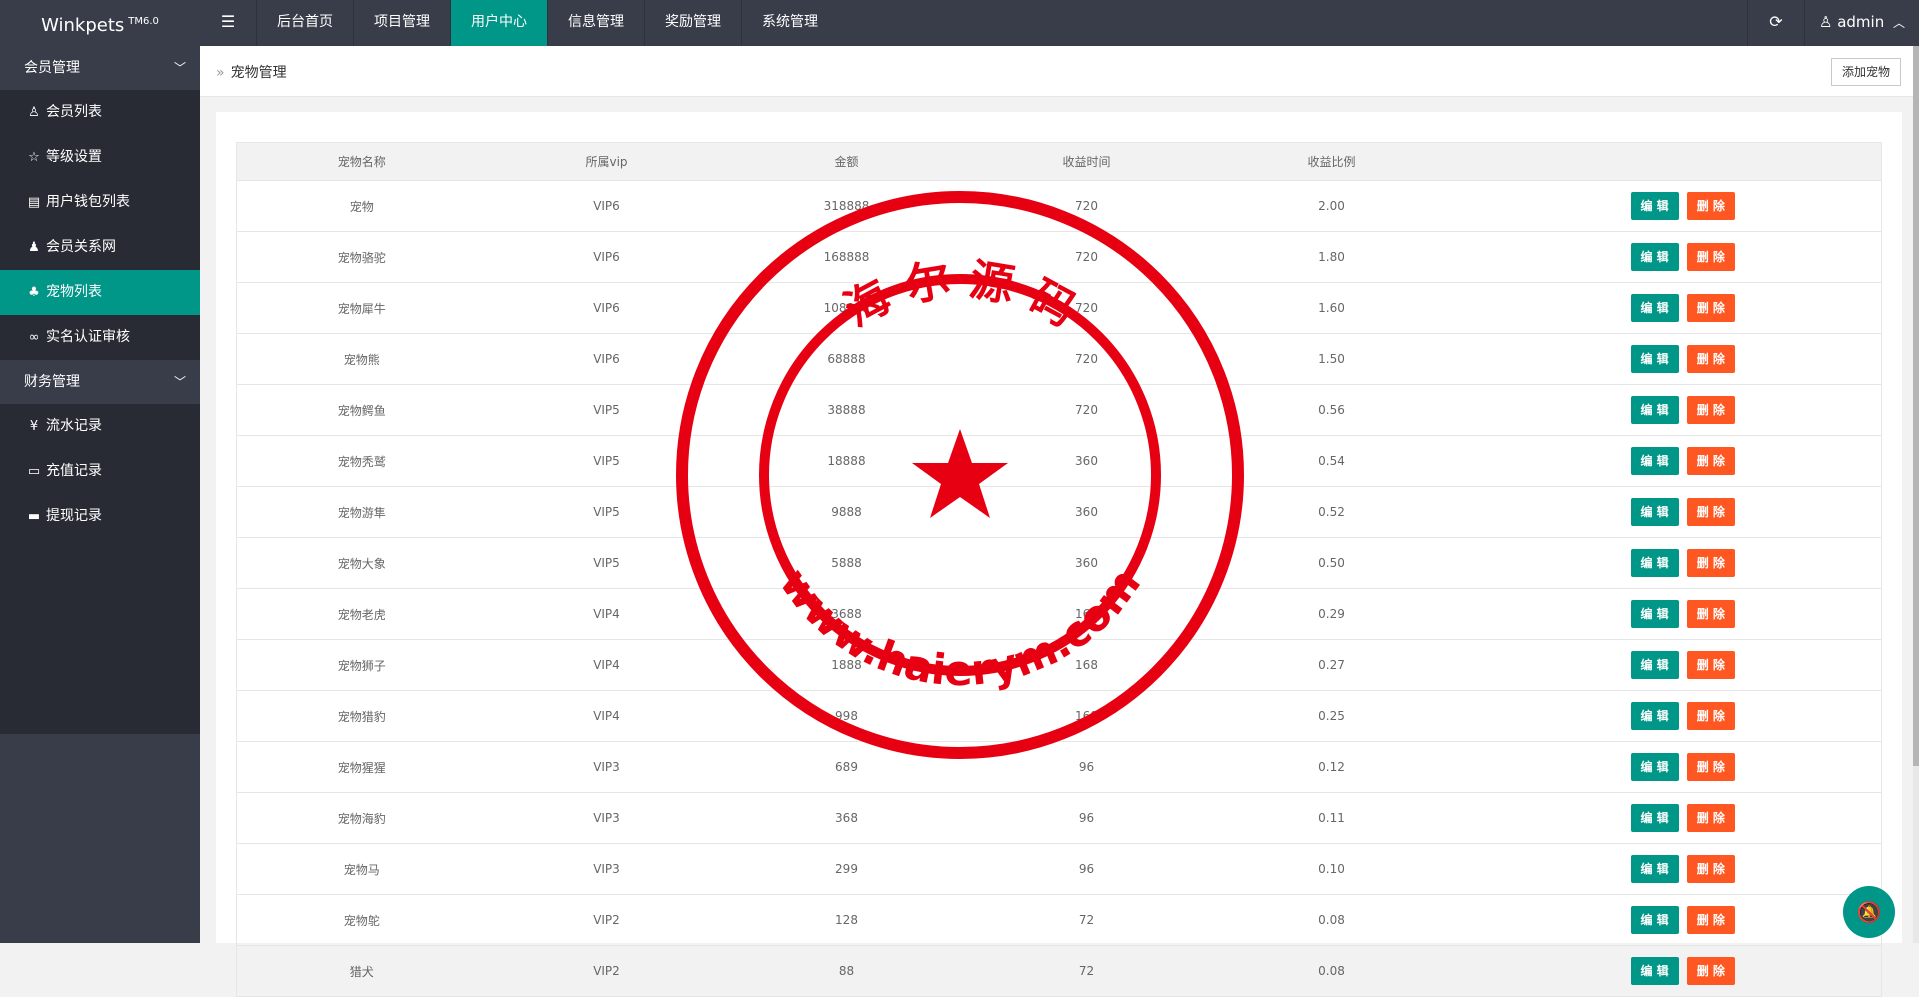 This screenshot has width=1919, height=997. I want to click on nav-info: 信息管理, so click(595, 23).